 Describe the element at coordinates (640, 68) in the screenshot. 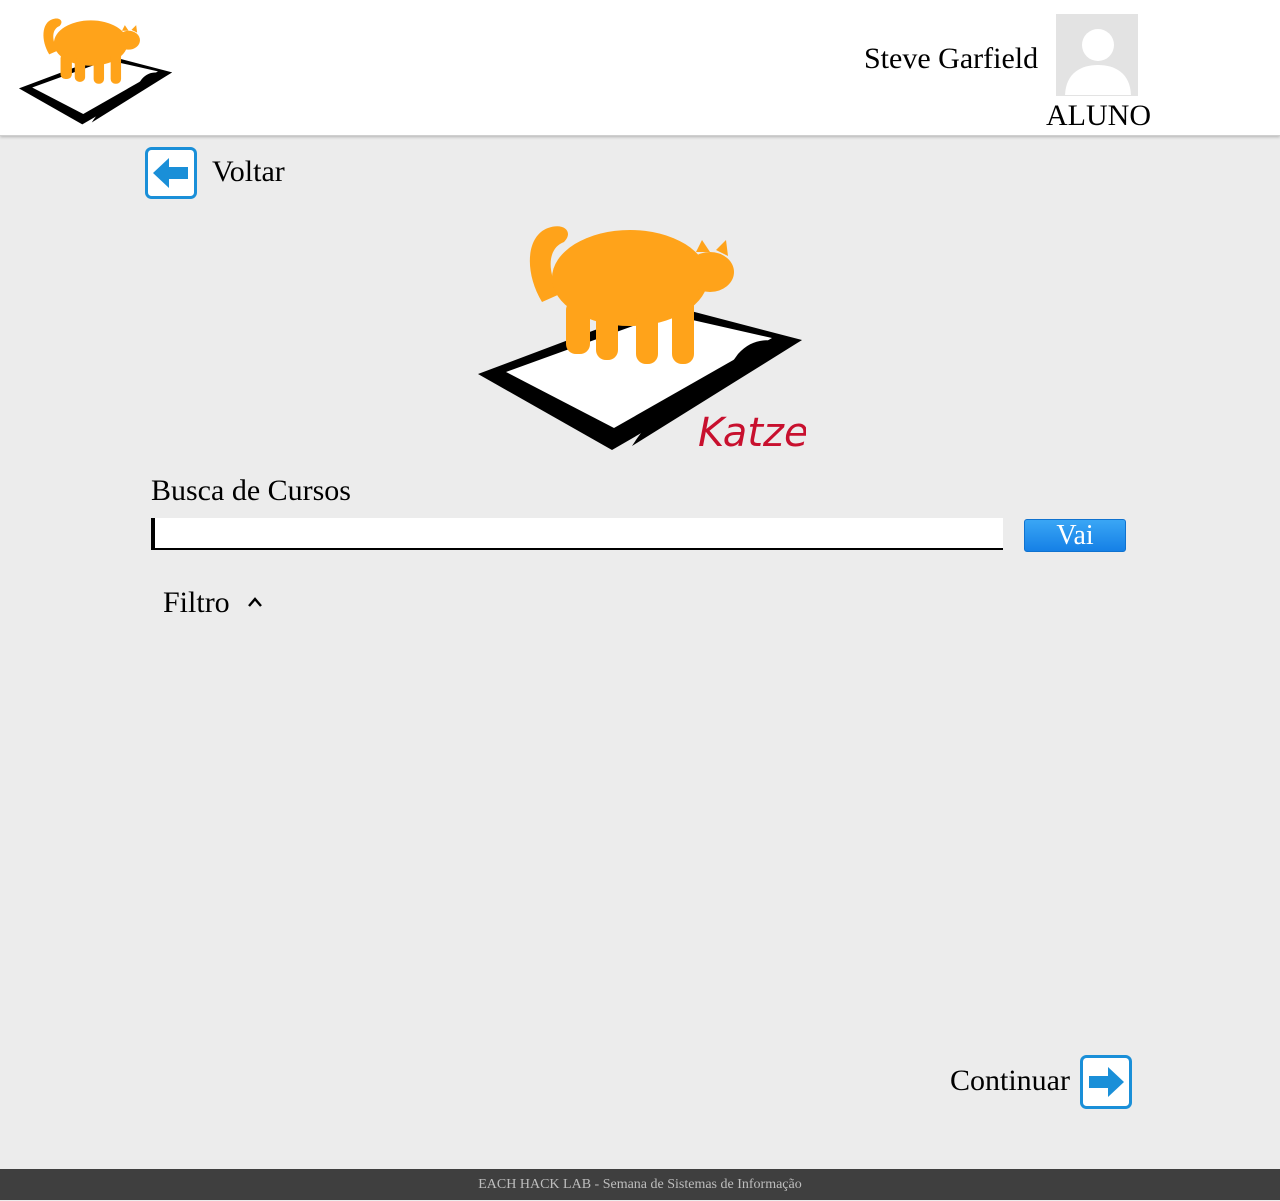

I see `app-header: Steve Garfield ALUNO` at that location.